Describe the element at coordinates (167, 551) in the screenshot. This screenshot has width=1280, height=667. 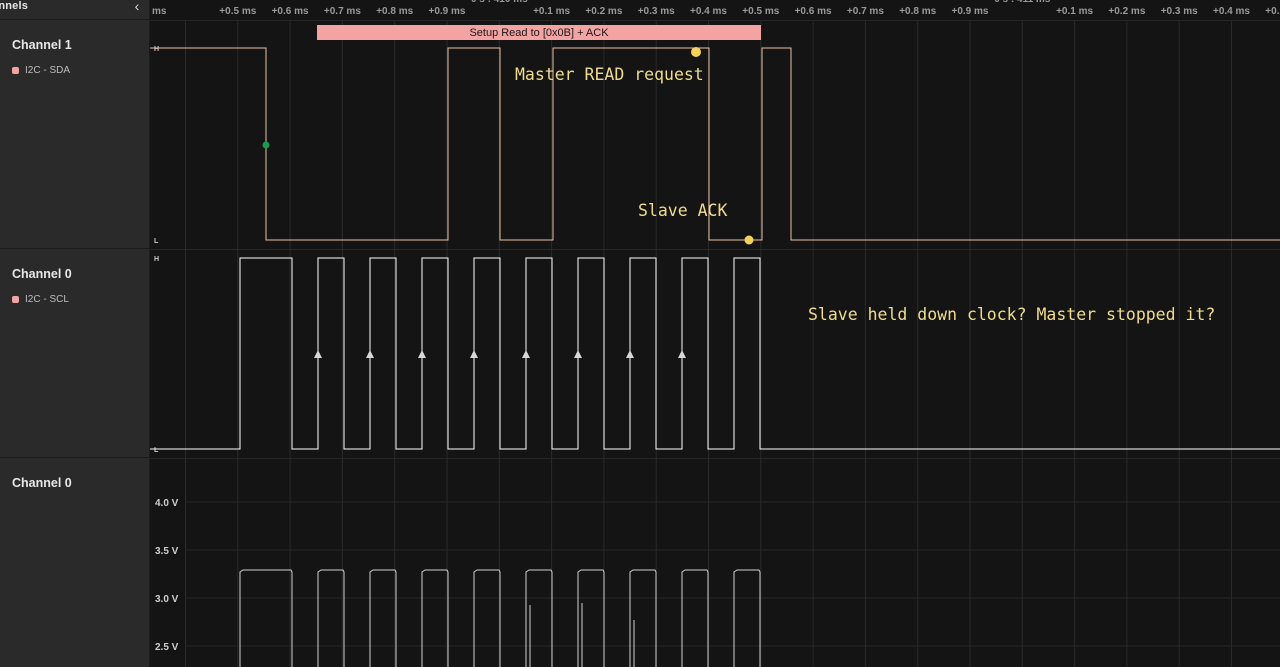
I see `voltage-axis-label: 3.5 V` at that location.